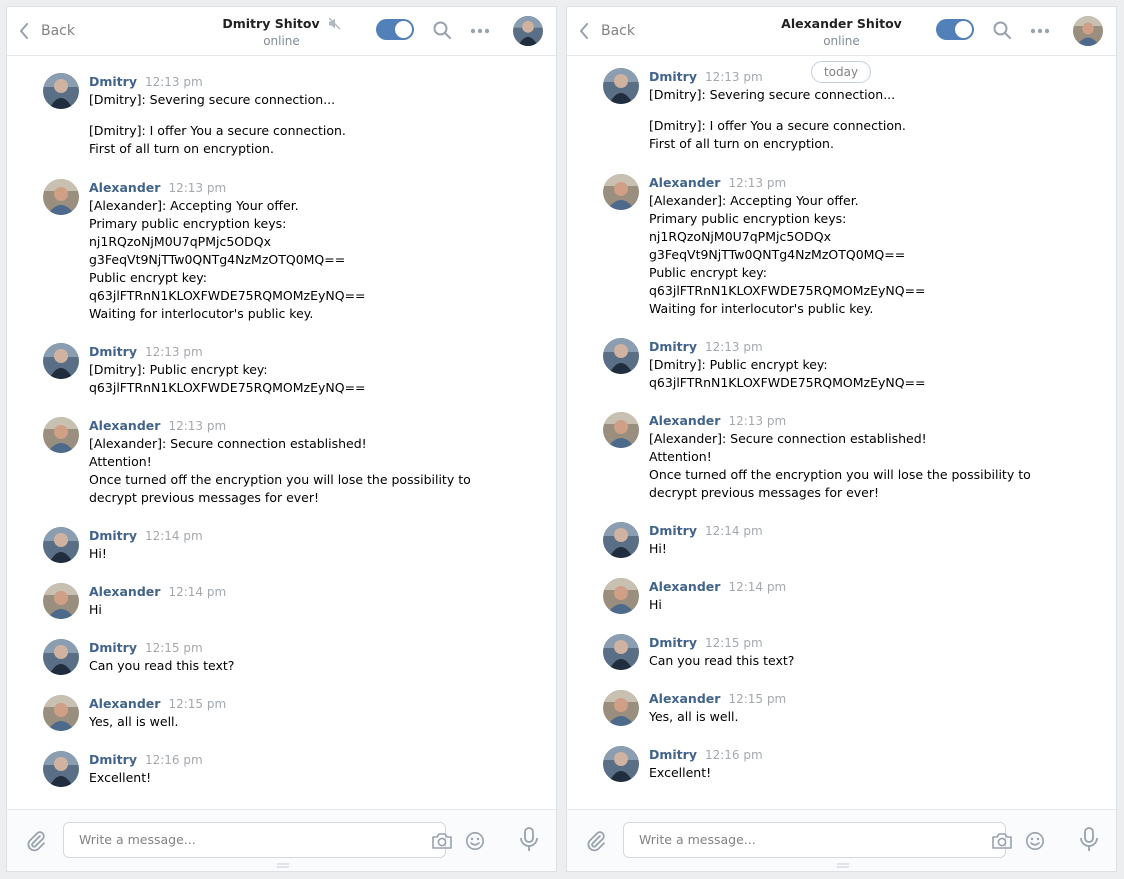 This screenshot has width=1124, height=879. What do you see at coordinates (741, 143) in the screenshot?
I see `message-text: First of all turn on encryption.` at bounding box center [741, 143].